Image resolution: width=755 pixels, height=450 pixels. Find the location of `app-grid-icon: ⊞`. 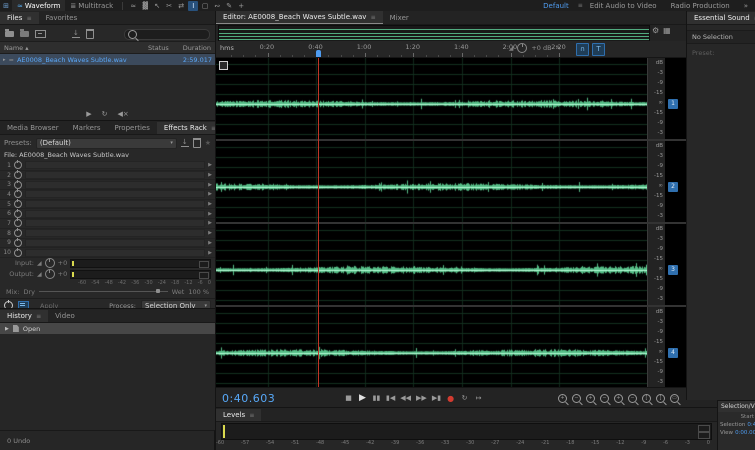

app-grid-icon: ⊞ is located at coordinates (6, 6).